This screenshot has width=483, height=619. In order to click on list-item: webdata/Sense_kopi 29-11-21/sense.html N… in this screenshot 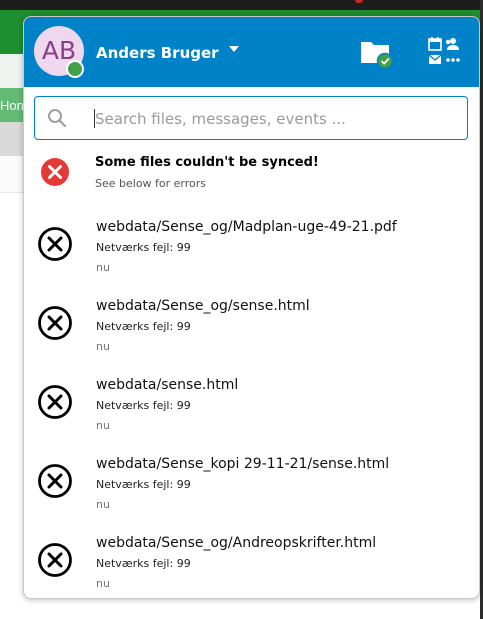, I will do `click(251, 483)`.